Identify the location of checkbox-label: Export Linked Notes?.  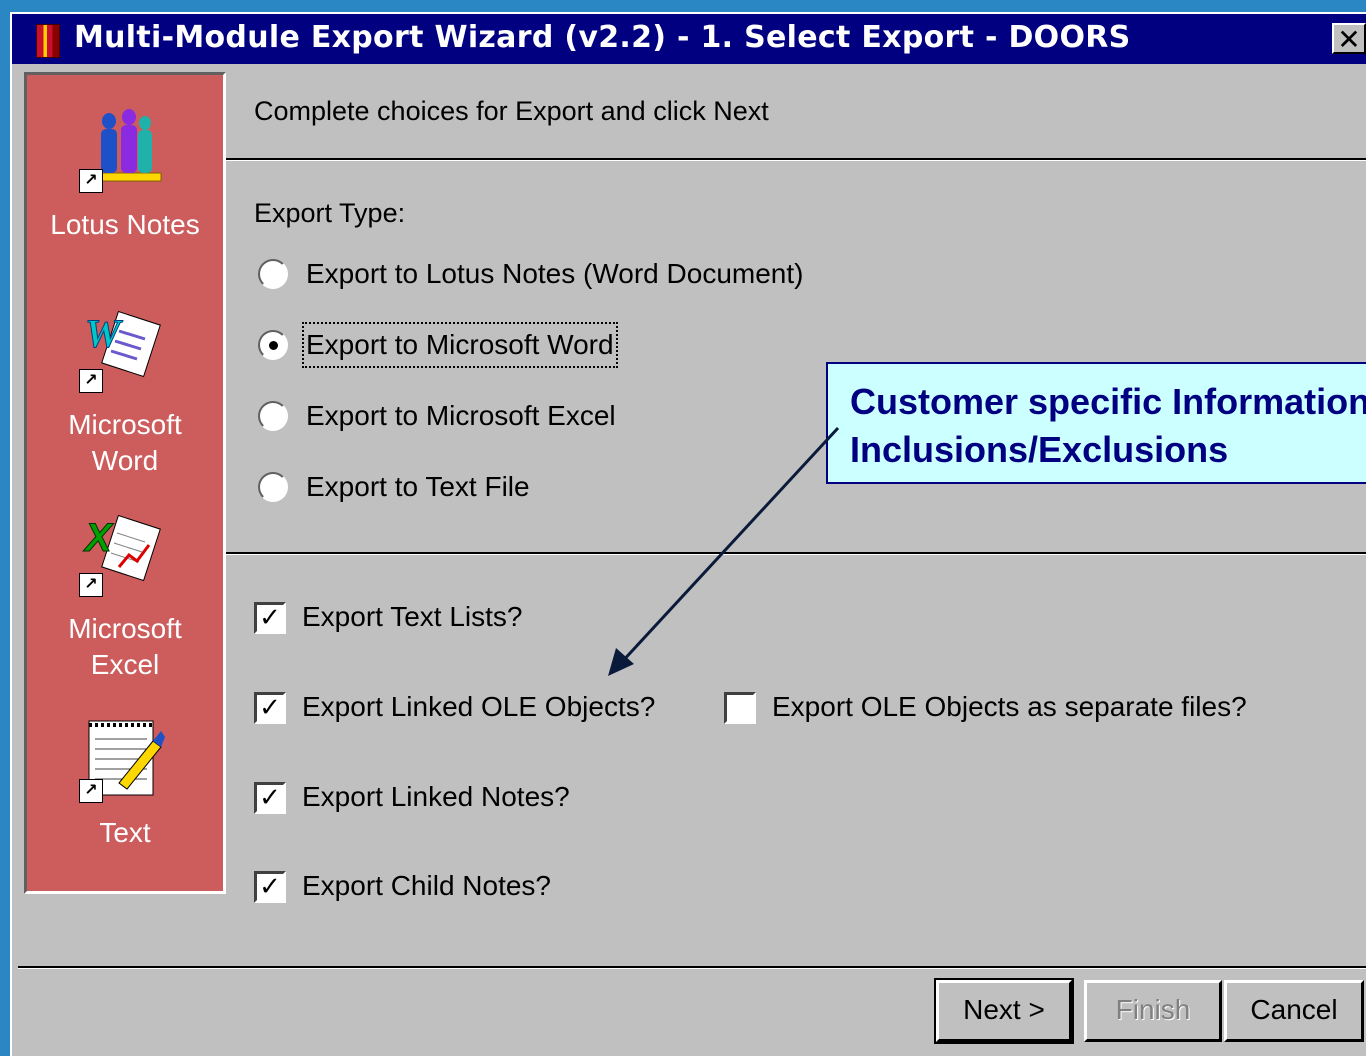
(436, 797).